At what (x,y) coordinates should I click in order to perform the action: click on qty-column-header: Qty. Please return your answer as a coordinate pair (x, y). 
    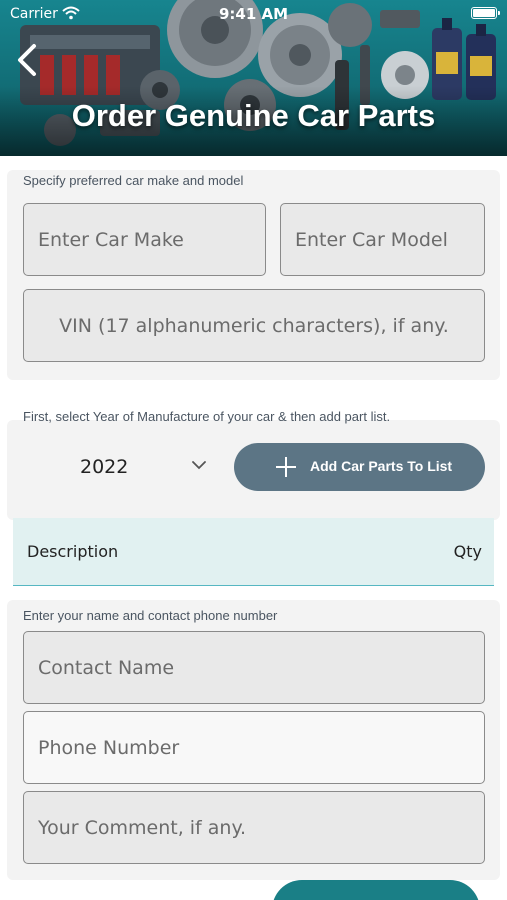
    Looking at the image, I should click on (467, 551).